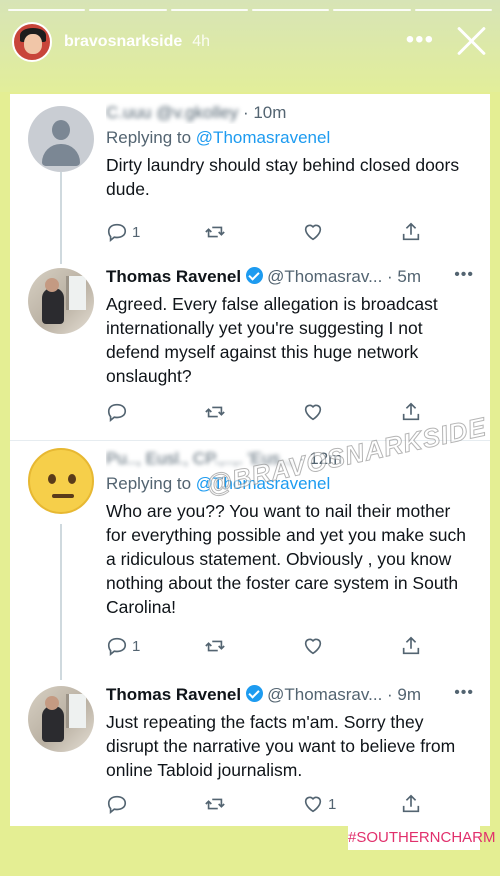  What do you see at coordinates (420, 40) in the screenshot?
I see `more-horizontal-icon: •••` at bounding box center [420, 40].